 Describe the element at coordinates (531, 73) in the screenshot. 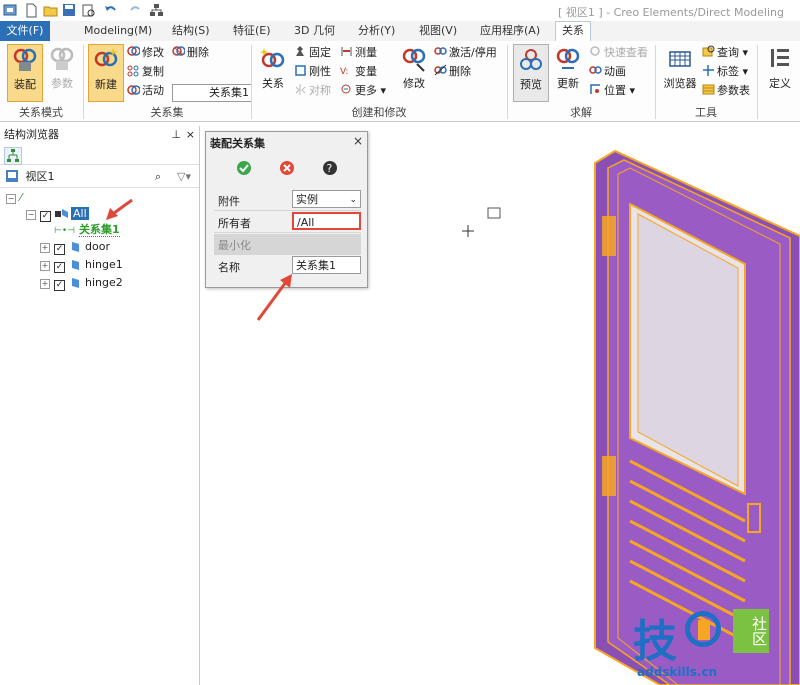

I see `preview-button: 预览` at that location.